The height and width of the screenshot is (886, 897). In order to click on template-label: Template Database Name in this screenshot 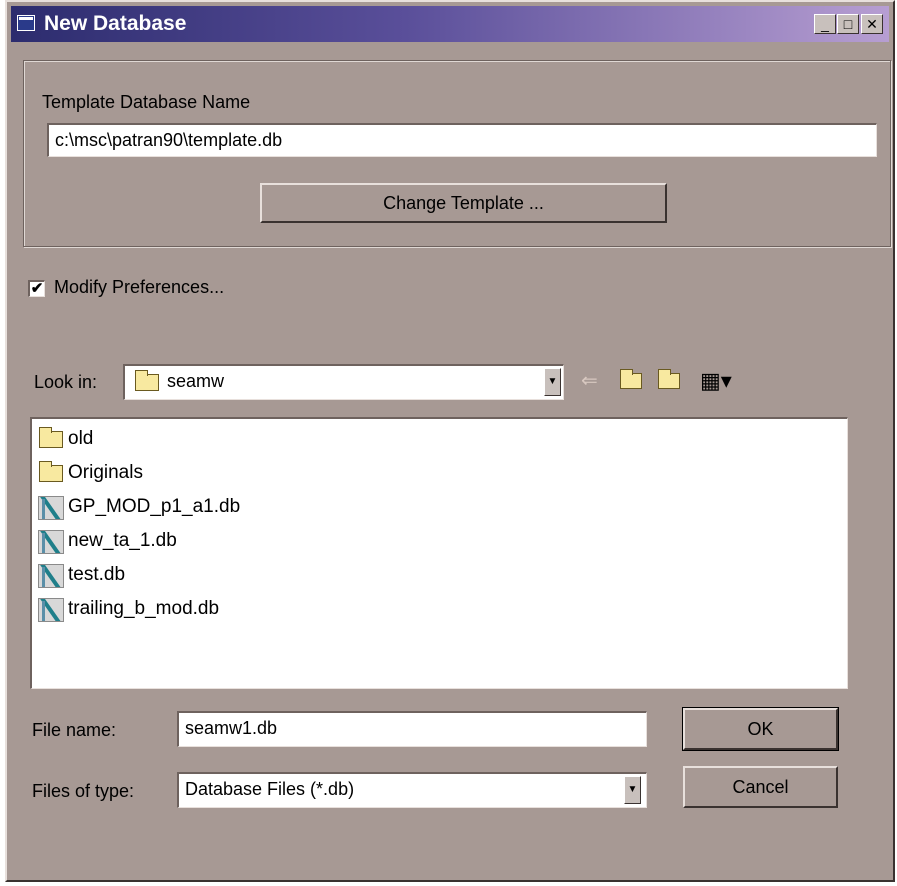, I will do `click(146, 102)`.